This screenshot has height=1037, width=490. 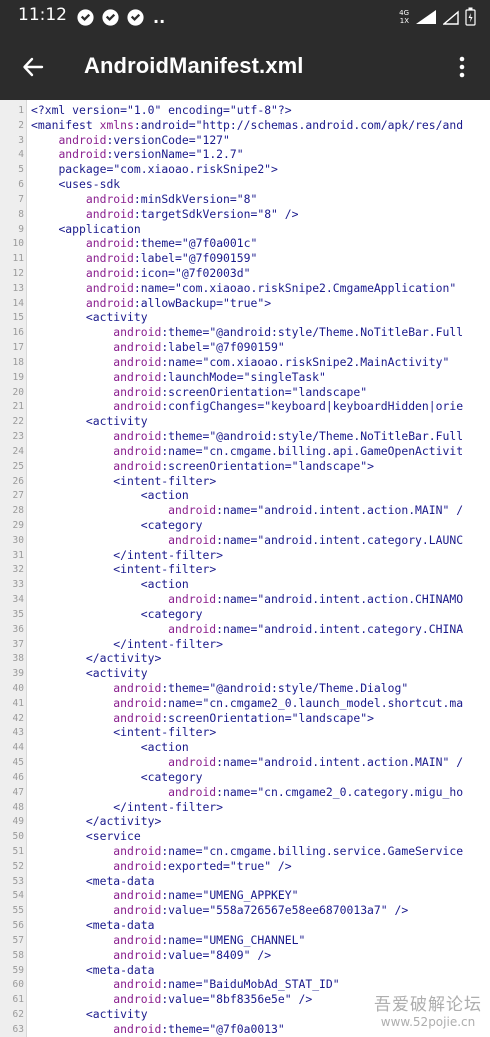 I want to click on code-line: 3 android:versionCode="127", so click(x=245, y=140).